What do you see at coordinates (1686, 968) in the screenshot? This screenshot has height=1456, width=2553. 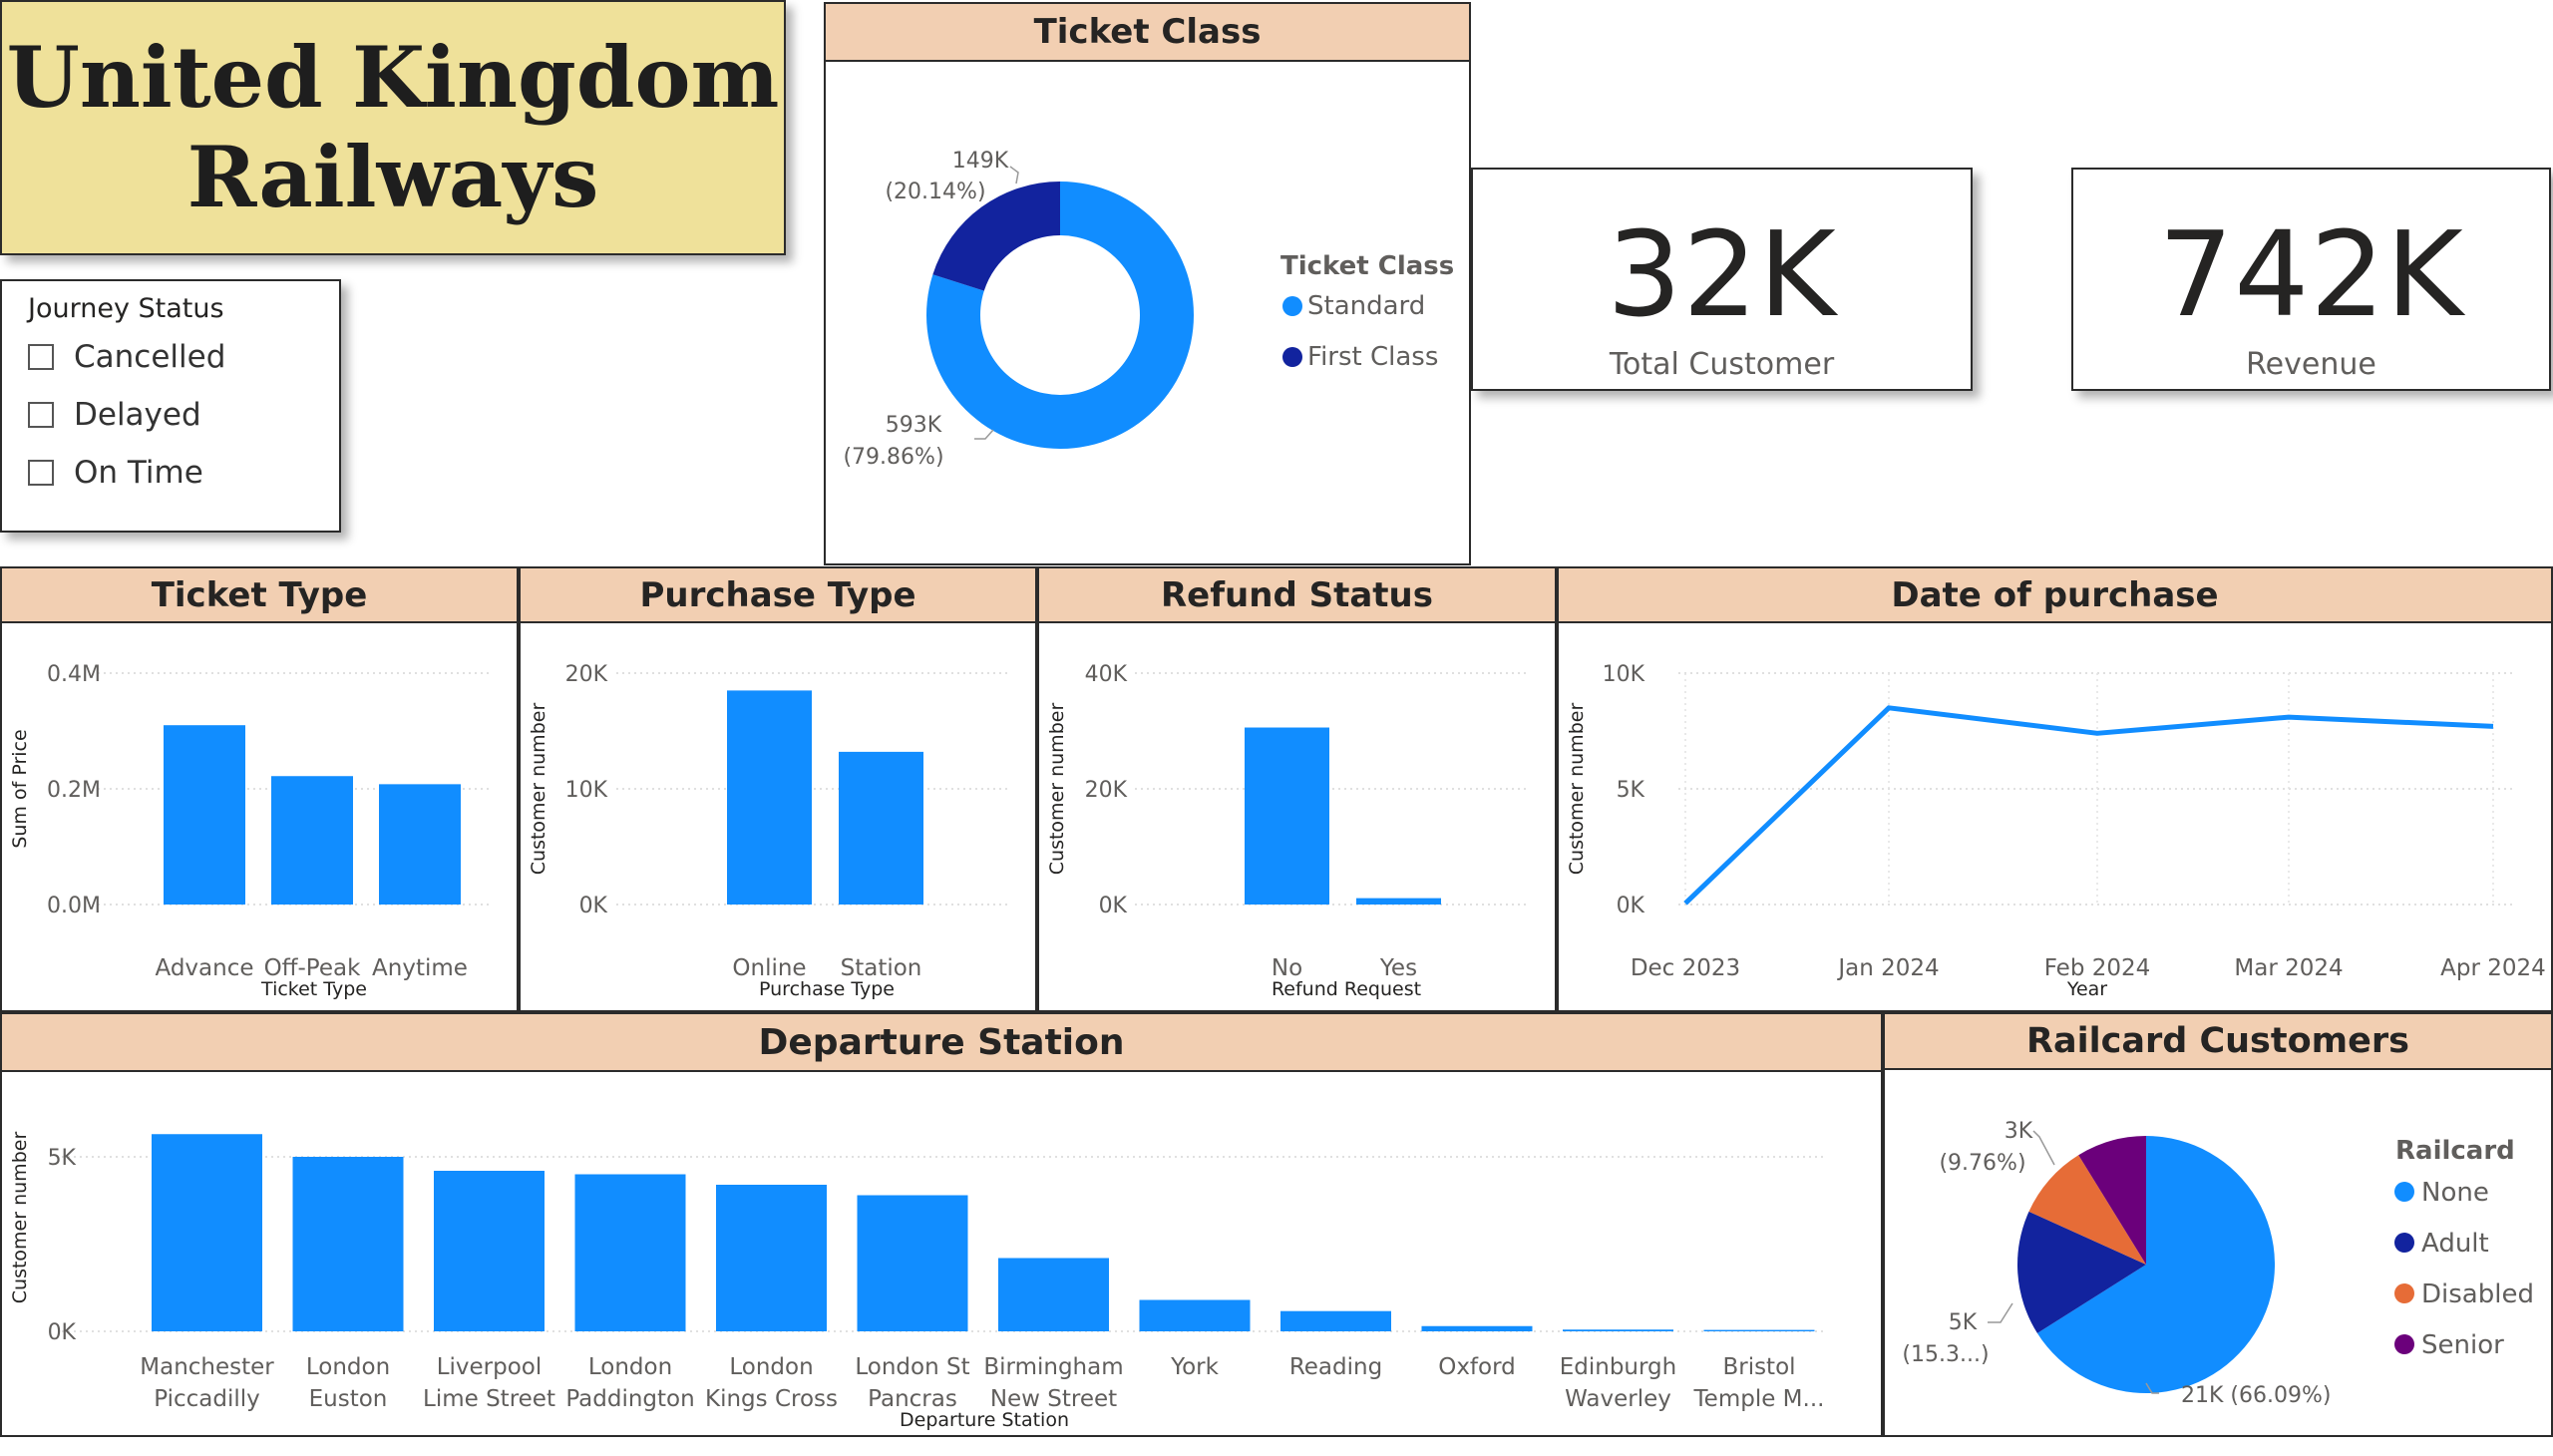 I see `x-tick-label: Dec 2023` at bounding box center [1686, 968].